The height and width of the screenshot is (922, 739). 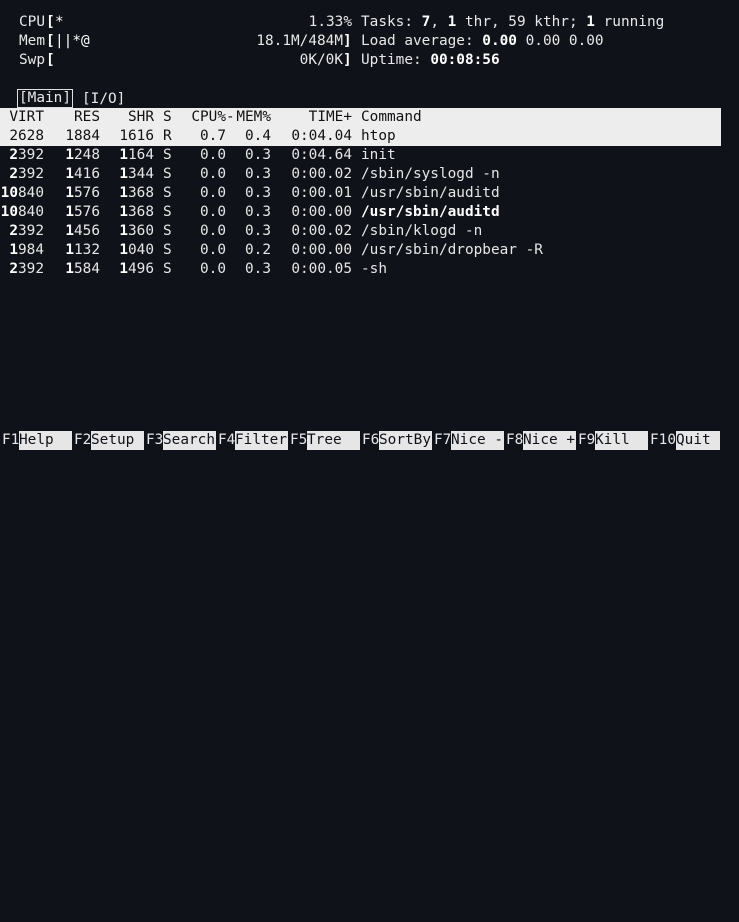 I want to click on f3-key: F3, so click(x=154, y=440).